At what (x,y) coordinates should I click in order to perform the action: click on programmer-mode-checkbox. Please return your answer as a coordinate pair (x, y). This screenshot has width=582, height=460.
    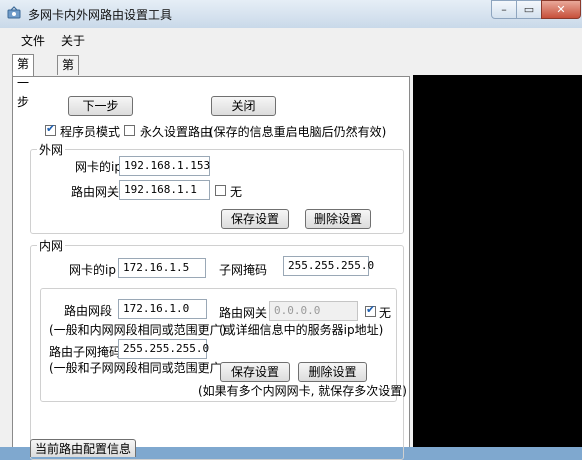
    Looking at the image, I should click on (50, 129).